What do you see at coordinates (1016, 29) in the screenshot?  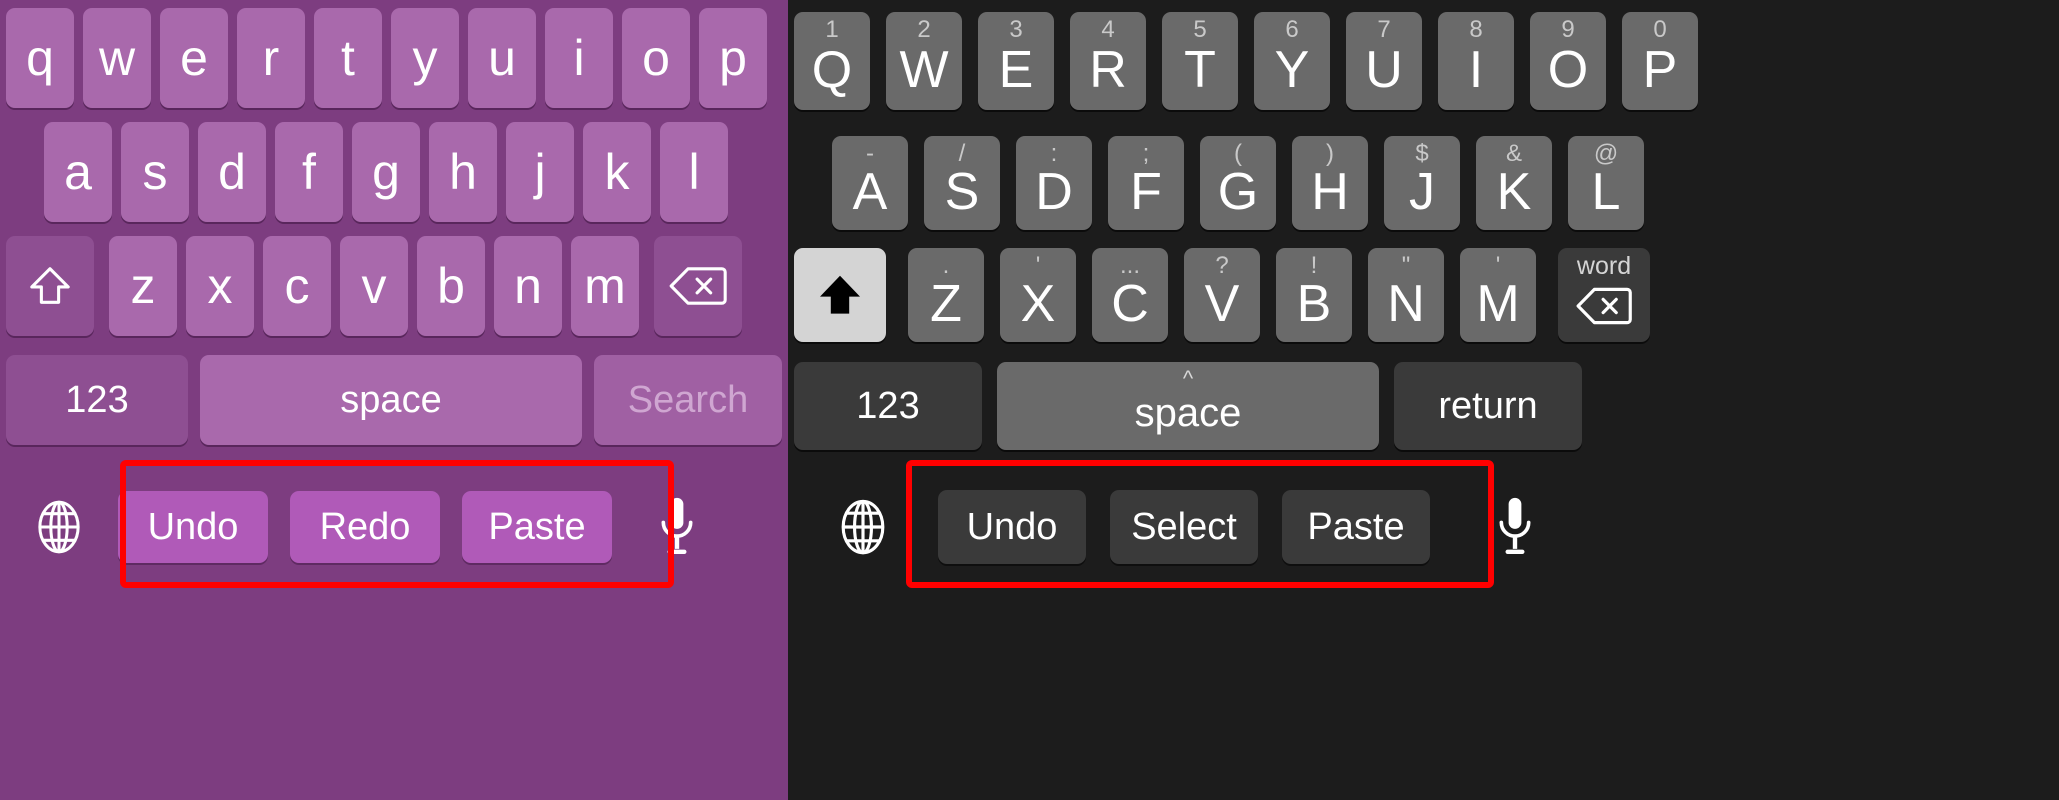 I see `key-hint: 3` at bounding box center [1016, 29].